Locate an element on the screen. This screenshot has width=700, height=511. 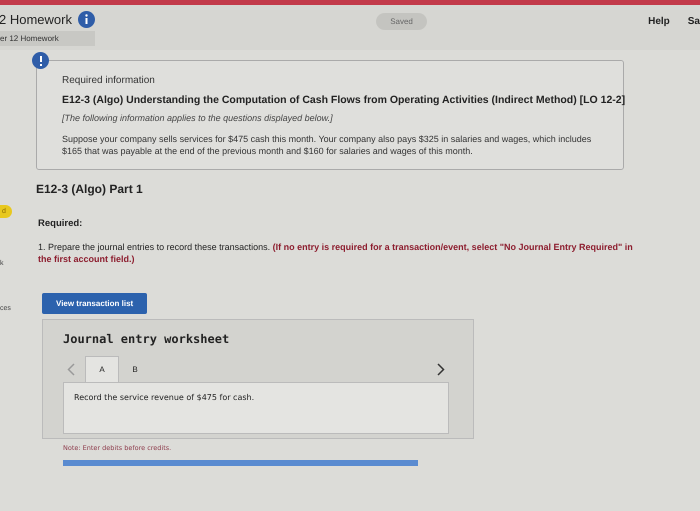
worksheet-tab: B is located at coordinates (135, 369).